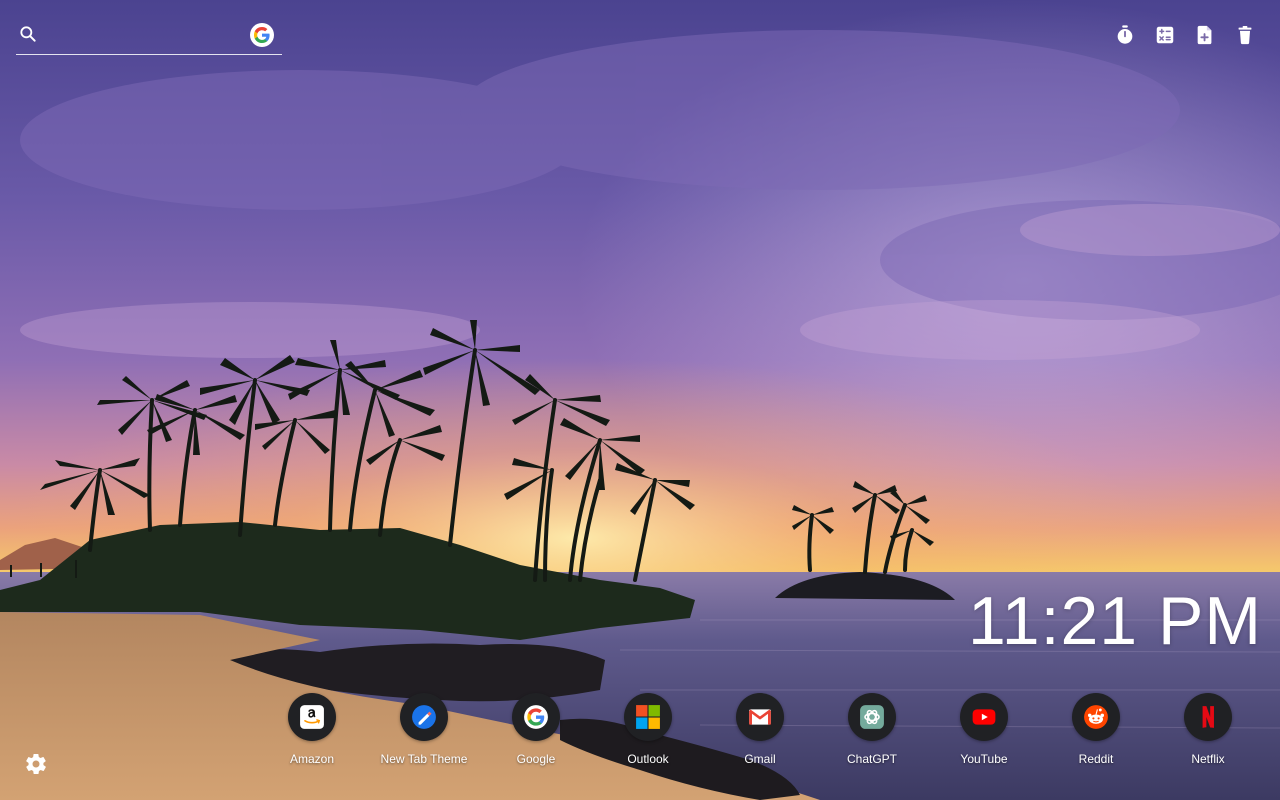  Describe the element at coordinates (28, 34) in the screenshot. I see `search-icon` at that location.